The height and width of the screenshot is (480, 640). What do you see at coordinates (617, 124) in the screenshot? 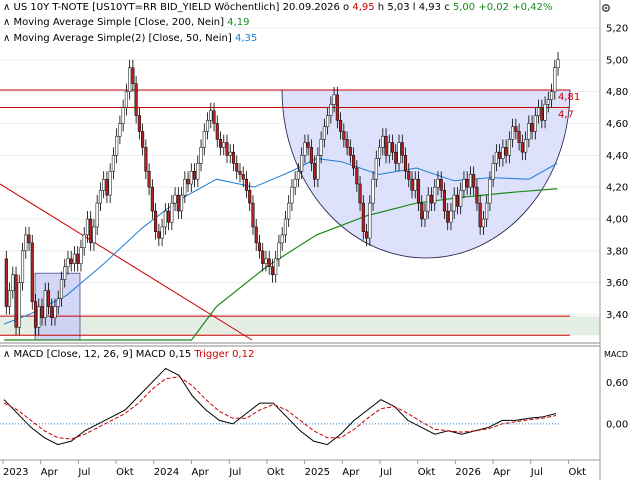
I see `y-tick-label: 4,60` at bounding box center [617, 124].